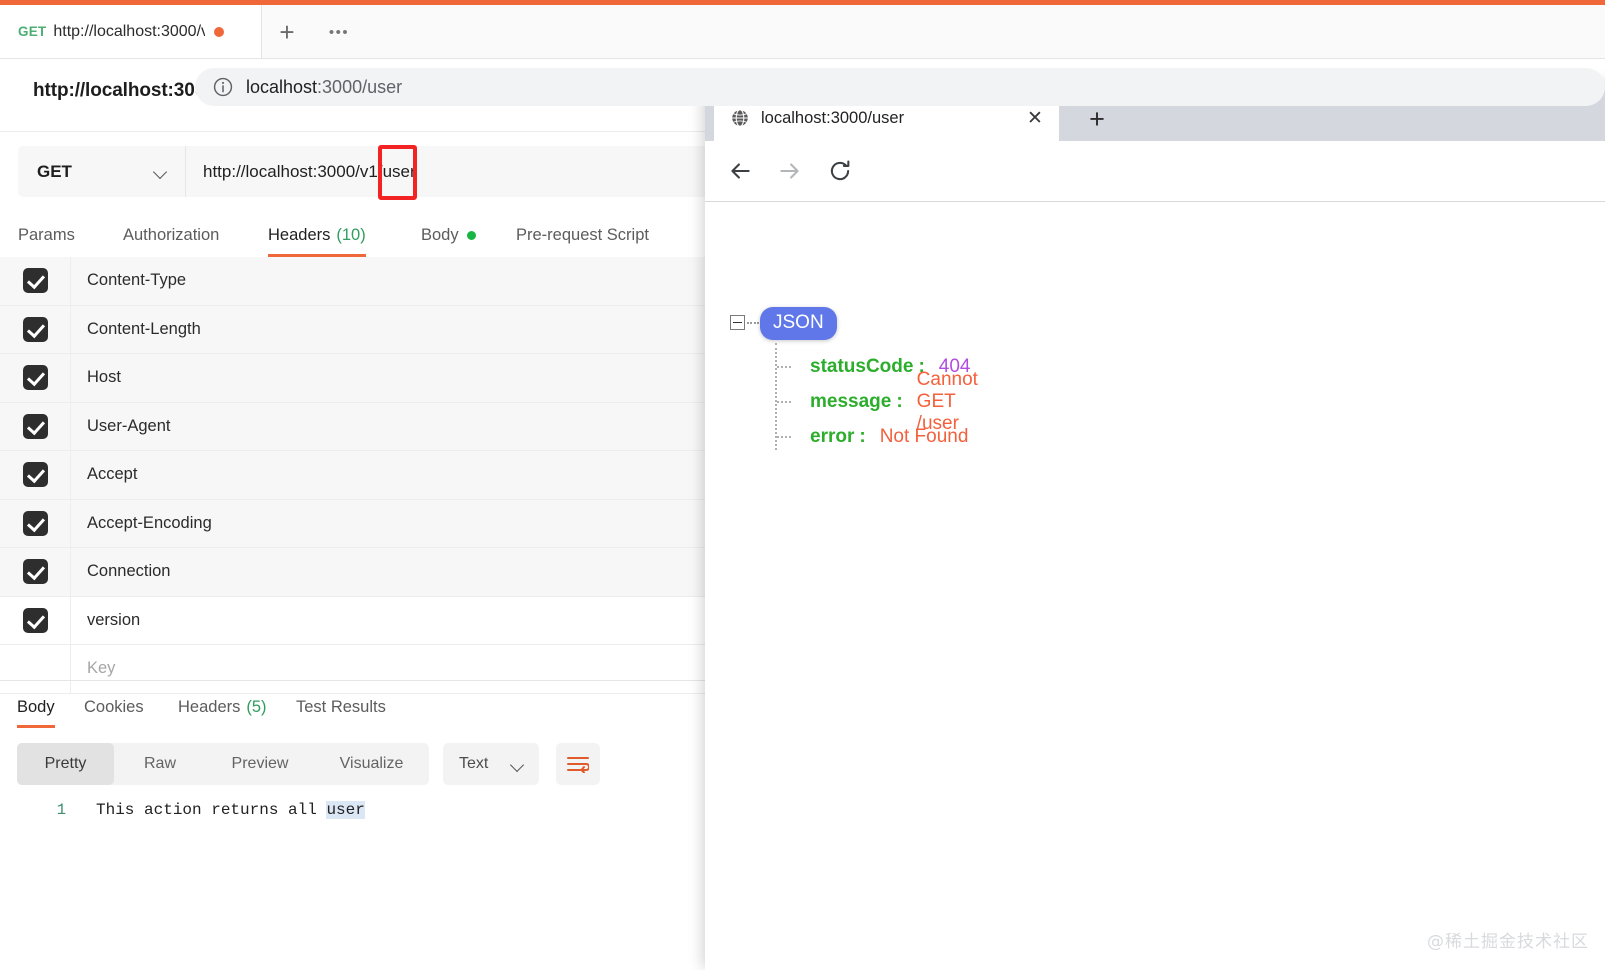 The image size is (1605, 970). Describe the element at coordinates (309, 171) in the screenshot. I see `request-url-text: http://localhost:3000/v1/user` at that location.